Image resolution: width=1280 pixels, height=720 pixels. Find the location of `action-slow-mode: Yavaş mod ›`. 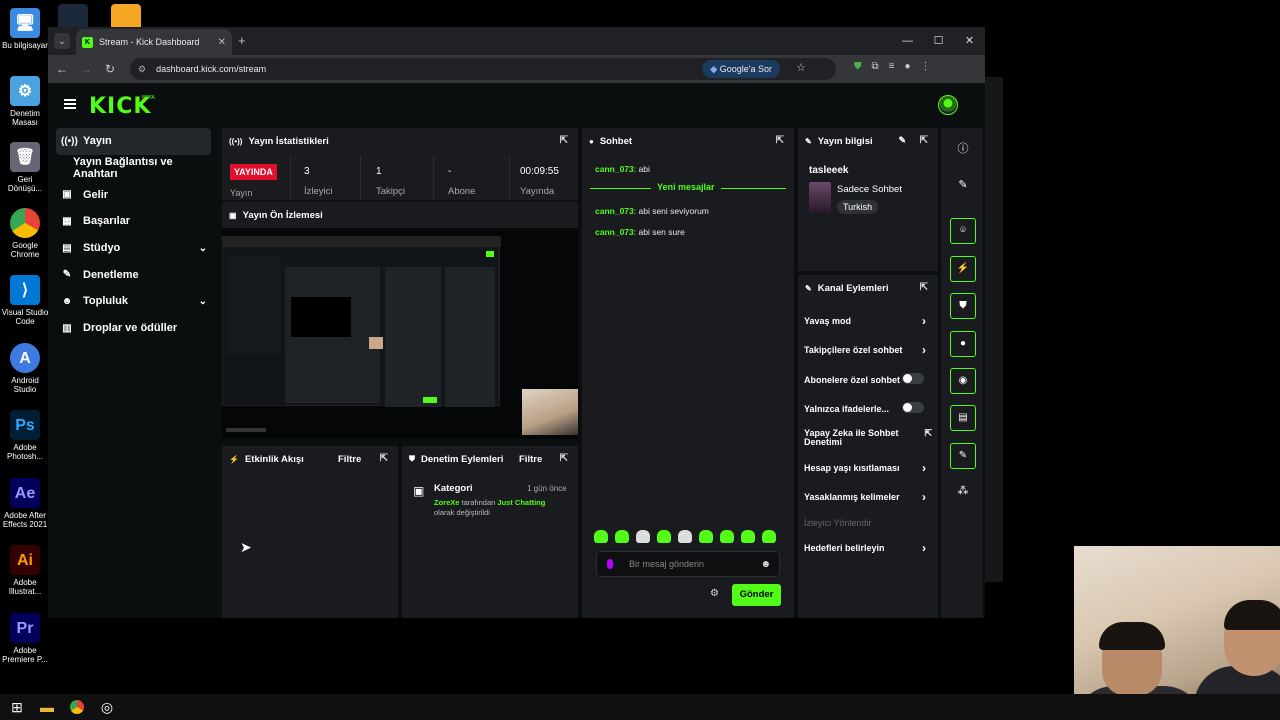

action-slow-mode: Yavaş mod › is located at coordinates (868, 321).